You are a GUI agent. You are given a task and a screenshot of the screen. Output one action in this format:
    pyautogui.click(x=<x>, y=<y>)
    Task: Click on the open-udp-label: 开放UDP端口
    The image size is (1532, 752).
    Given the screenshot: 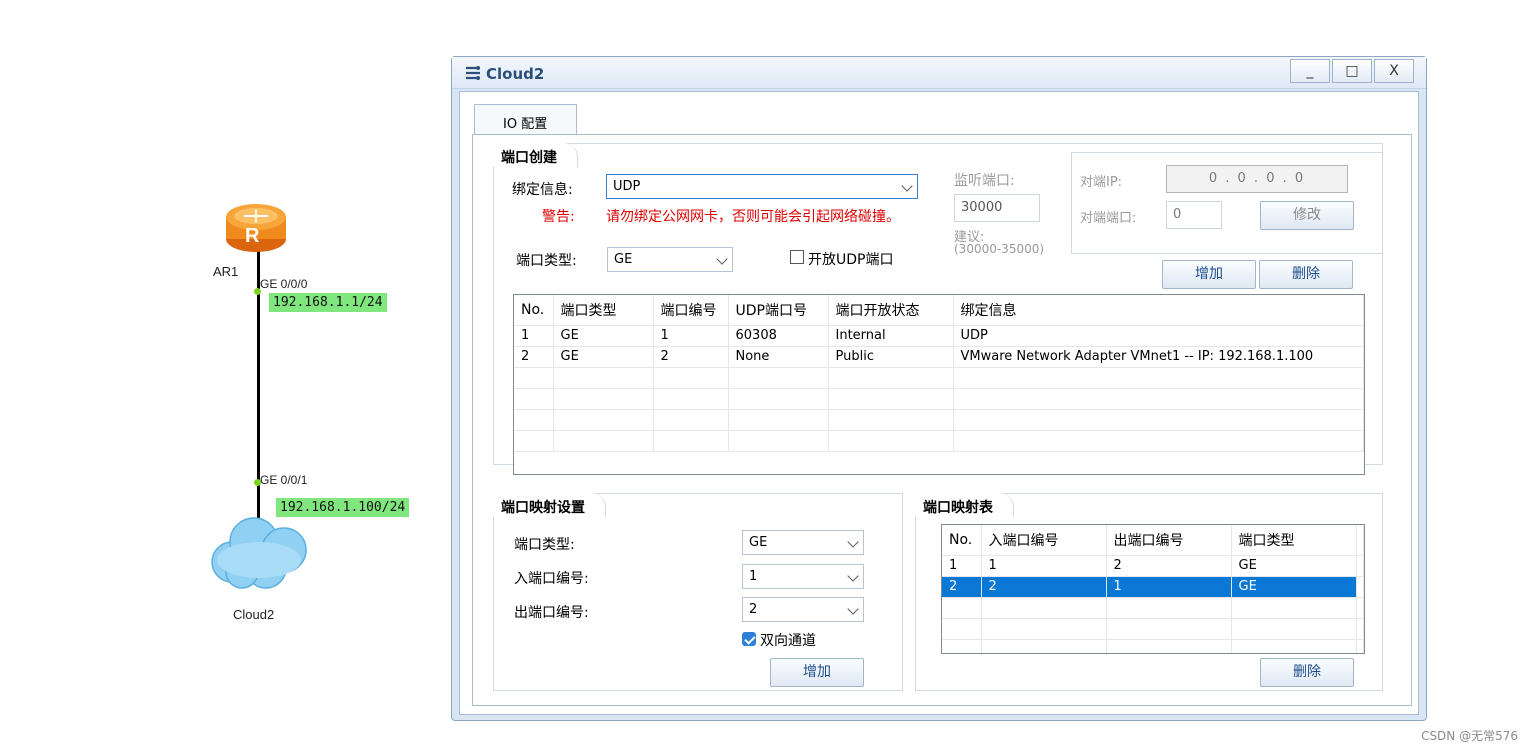 What is the action you would take?
    pyautogui.click(x=851, y=260)
    